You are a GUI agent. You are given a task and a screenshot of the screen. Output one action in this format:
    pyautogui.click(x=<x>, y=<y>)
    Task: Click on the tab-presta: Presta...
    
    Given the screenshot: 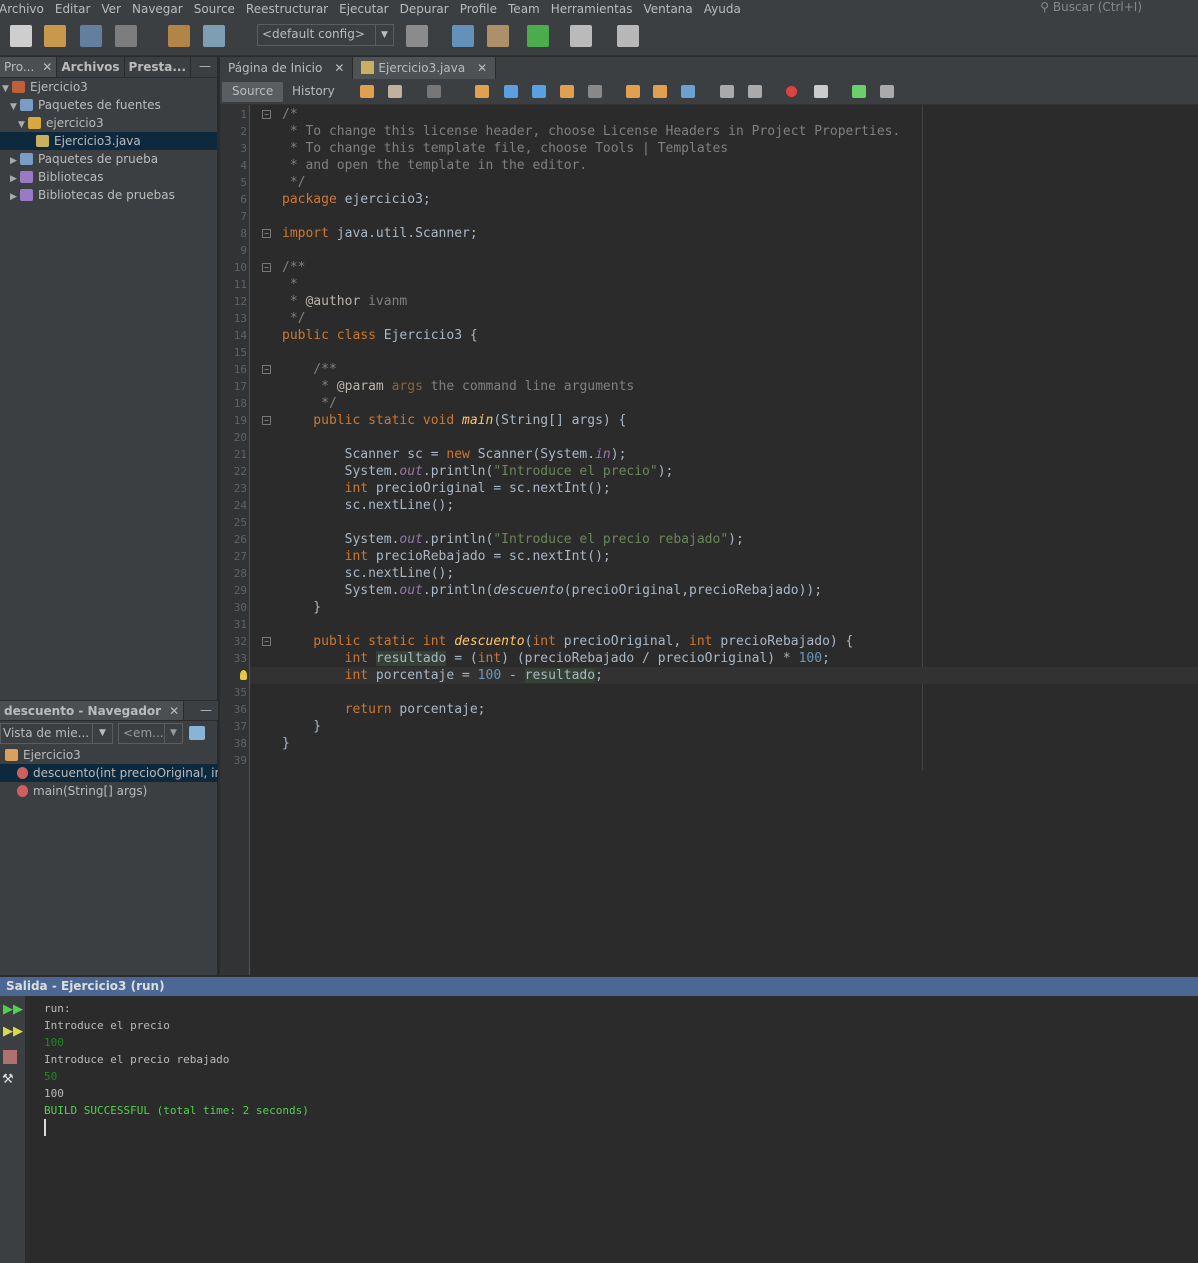 What is the action you would take?
    pyautogui.click(x=158, y=67)
    